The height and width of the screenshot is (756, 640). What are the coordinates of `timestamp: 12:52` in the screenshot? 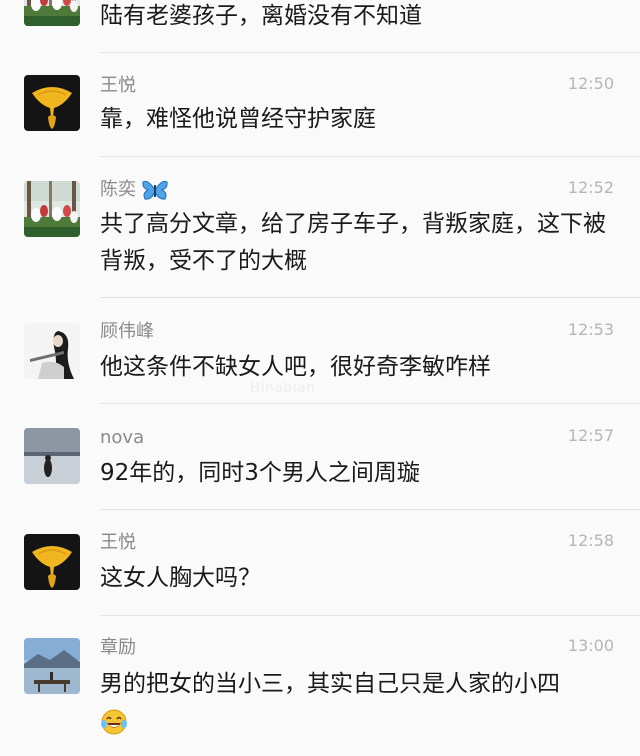 It's located at (590, 187).